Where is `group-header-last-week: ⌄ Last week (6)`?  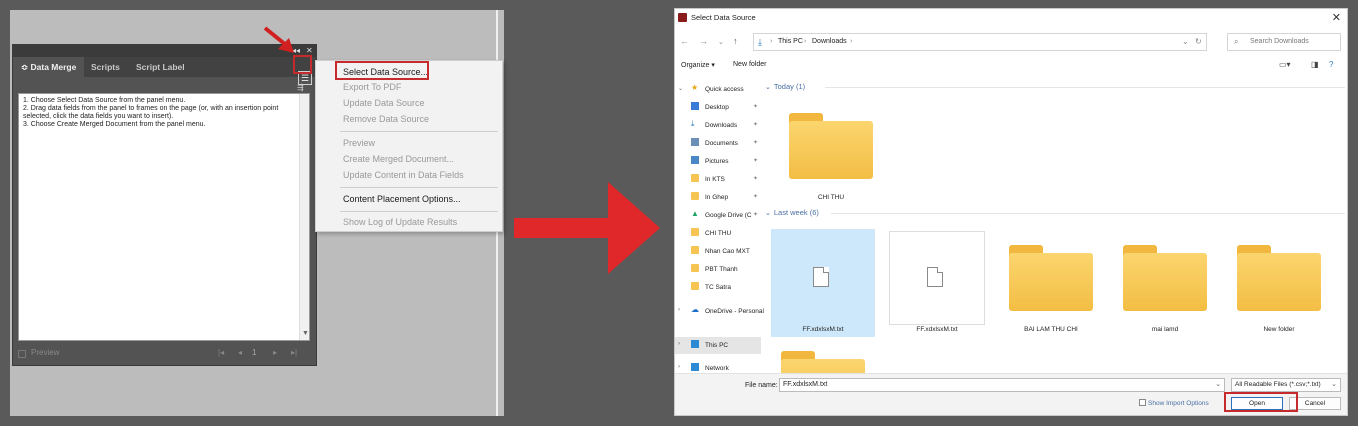
group-header-last-week: ⌄ Last week (6) is located at coordinates (792, 212).